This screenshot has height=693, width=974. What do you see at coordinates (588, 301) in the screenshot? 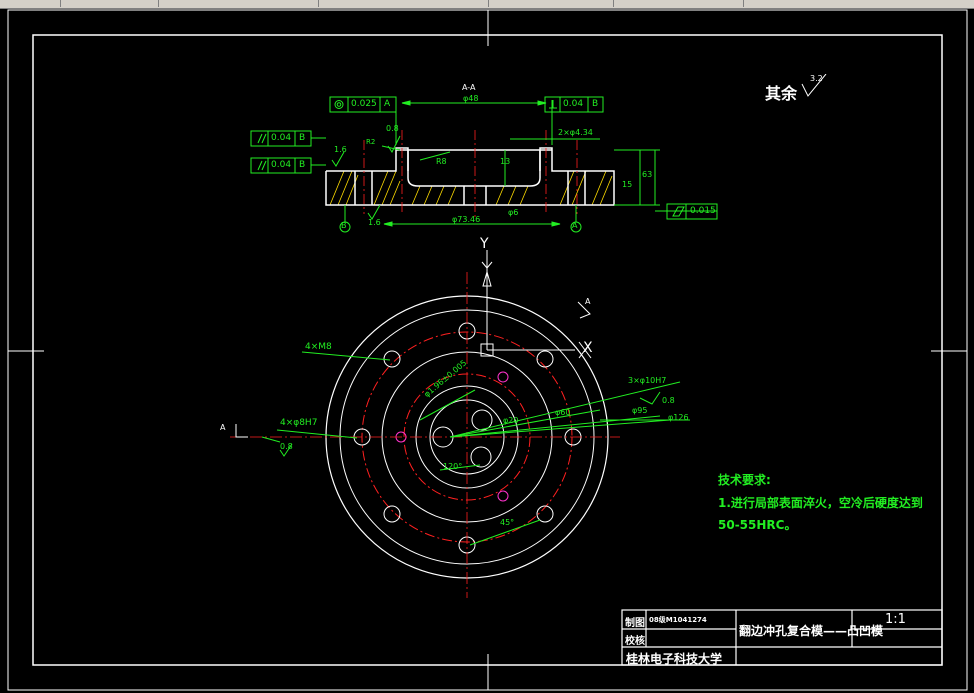
I see `section-arrow-a-right: A` at bounding box center [588, 301].